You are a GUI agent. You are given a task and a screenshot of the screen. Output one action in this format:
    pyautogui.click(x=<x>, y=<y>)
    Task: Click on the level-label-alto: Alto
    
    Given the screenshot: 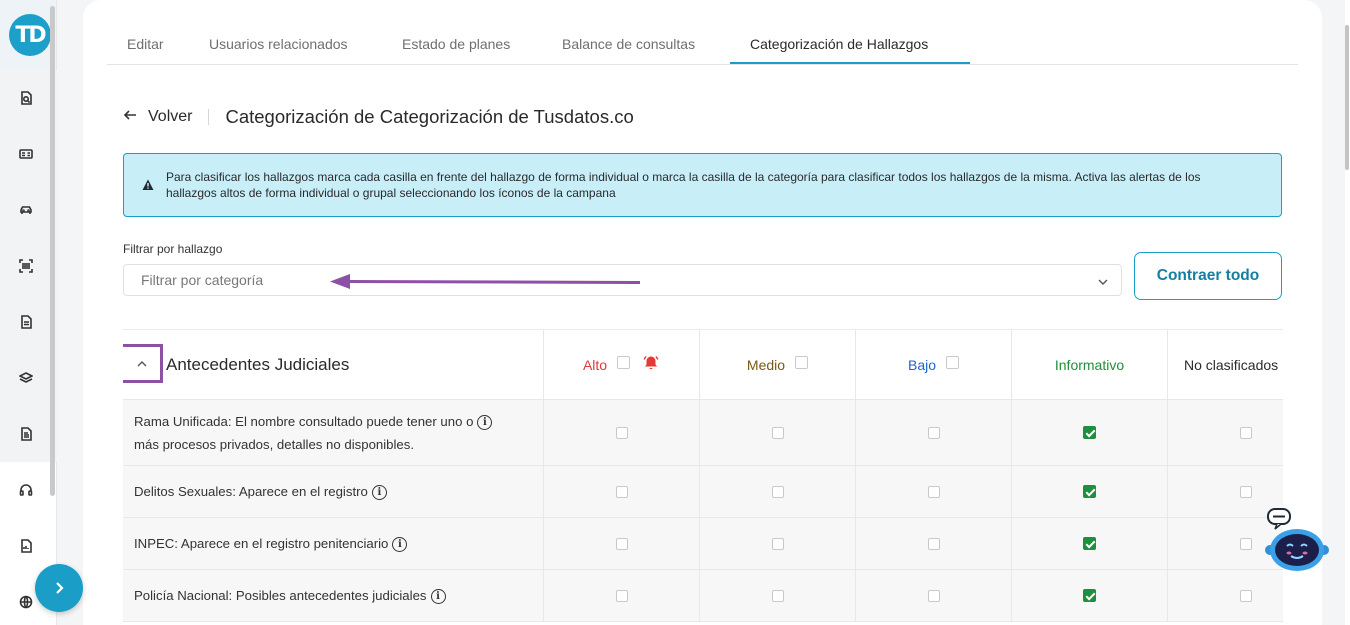 What is the action you would take?
    pyautogui.click(x=595, y=364)
    